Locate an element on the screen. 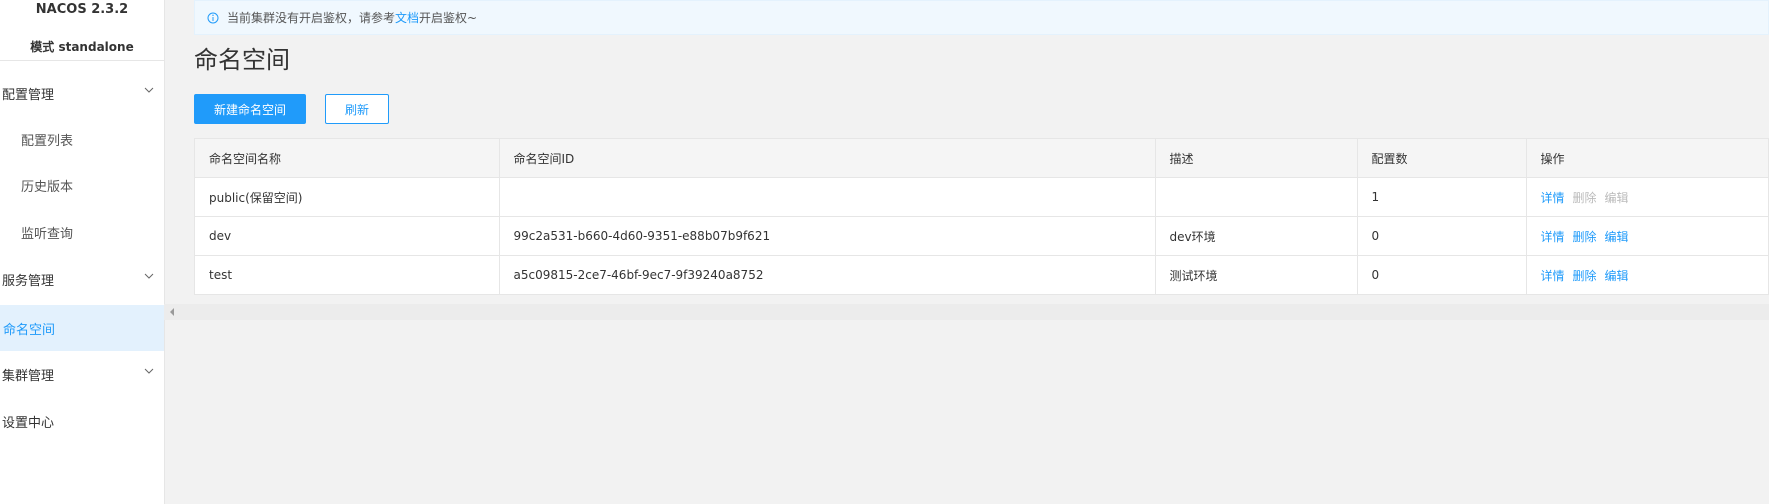 This screenshot has height=504, width=1769. info-icon is located at coordinates (213, 17).